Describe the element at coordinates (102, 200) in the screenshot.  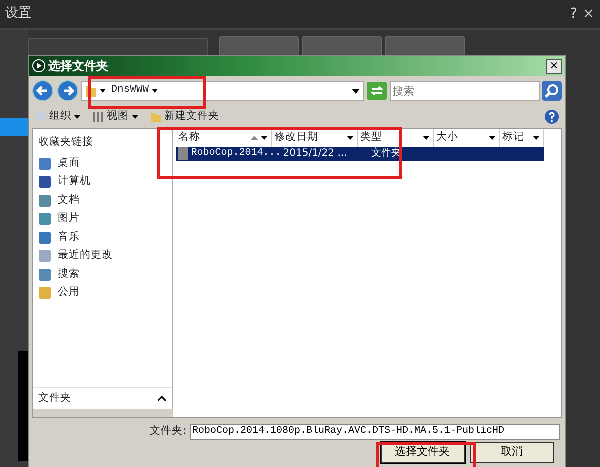
I see `nav-item: 文档` at that location.